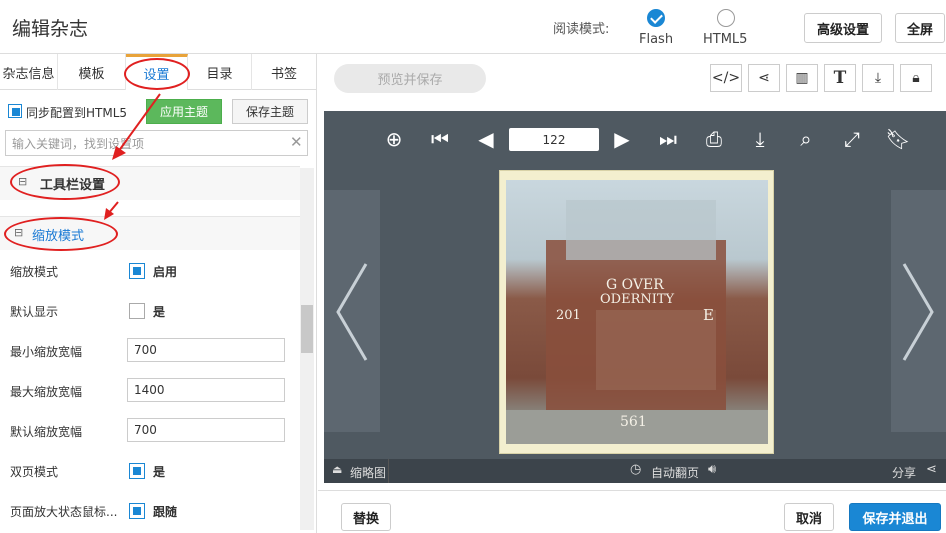 Image resolution: width=946 pixels, height=533 pixels. What do you see at coordinates (637, 312) in the screenshot?
I see `cover-image` at bounding box center [637, 312].